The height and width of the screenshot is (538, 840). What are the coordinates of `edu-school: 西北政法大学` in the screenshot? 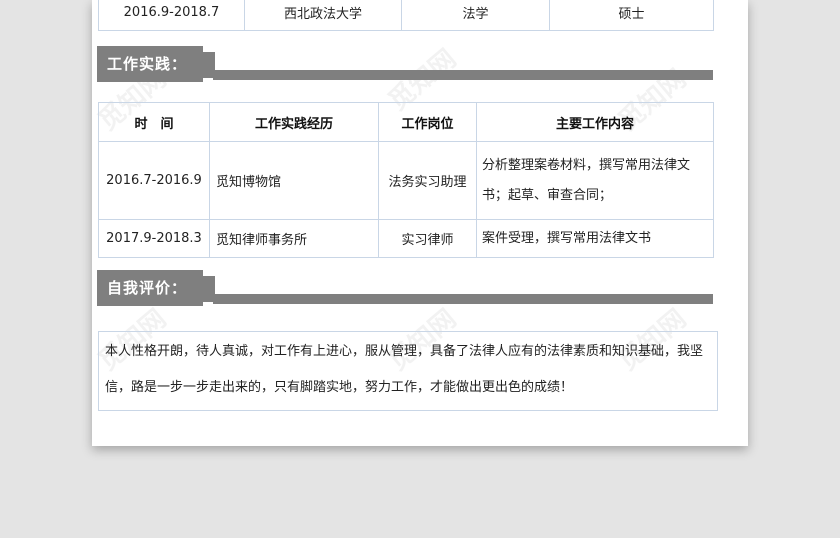 It's located at (323, 15).